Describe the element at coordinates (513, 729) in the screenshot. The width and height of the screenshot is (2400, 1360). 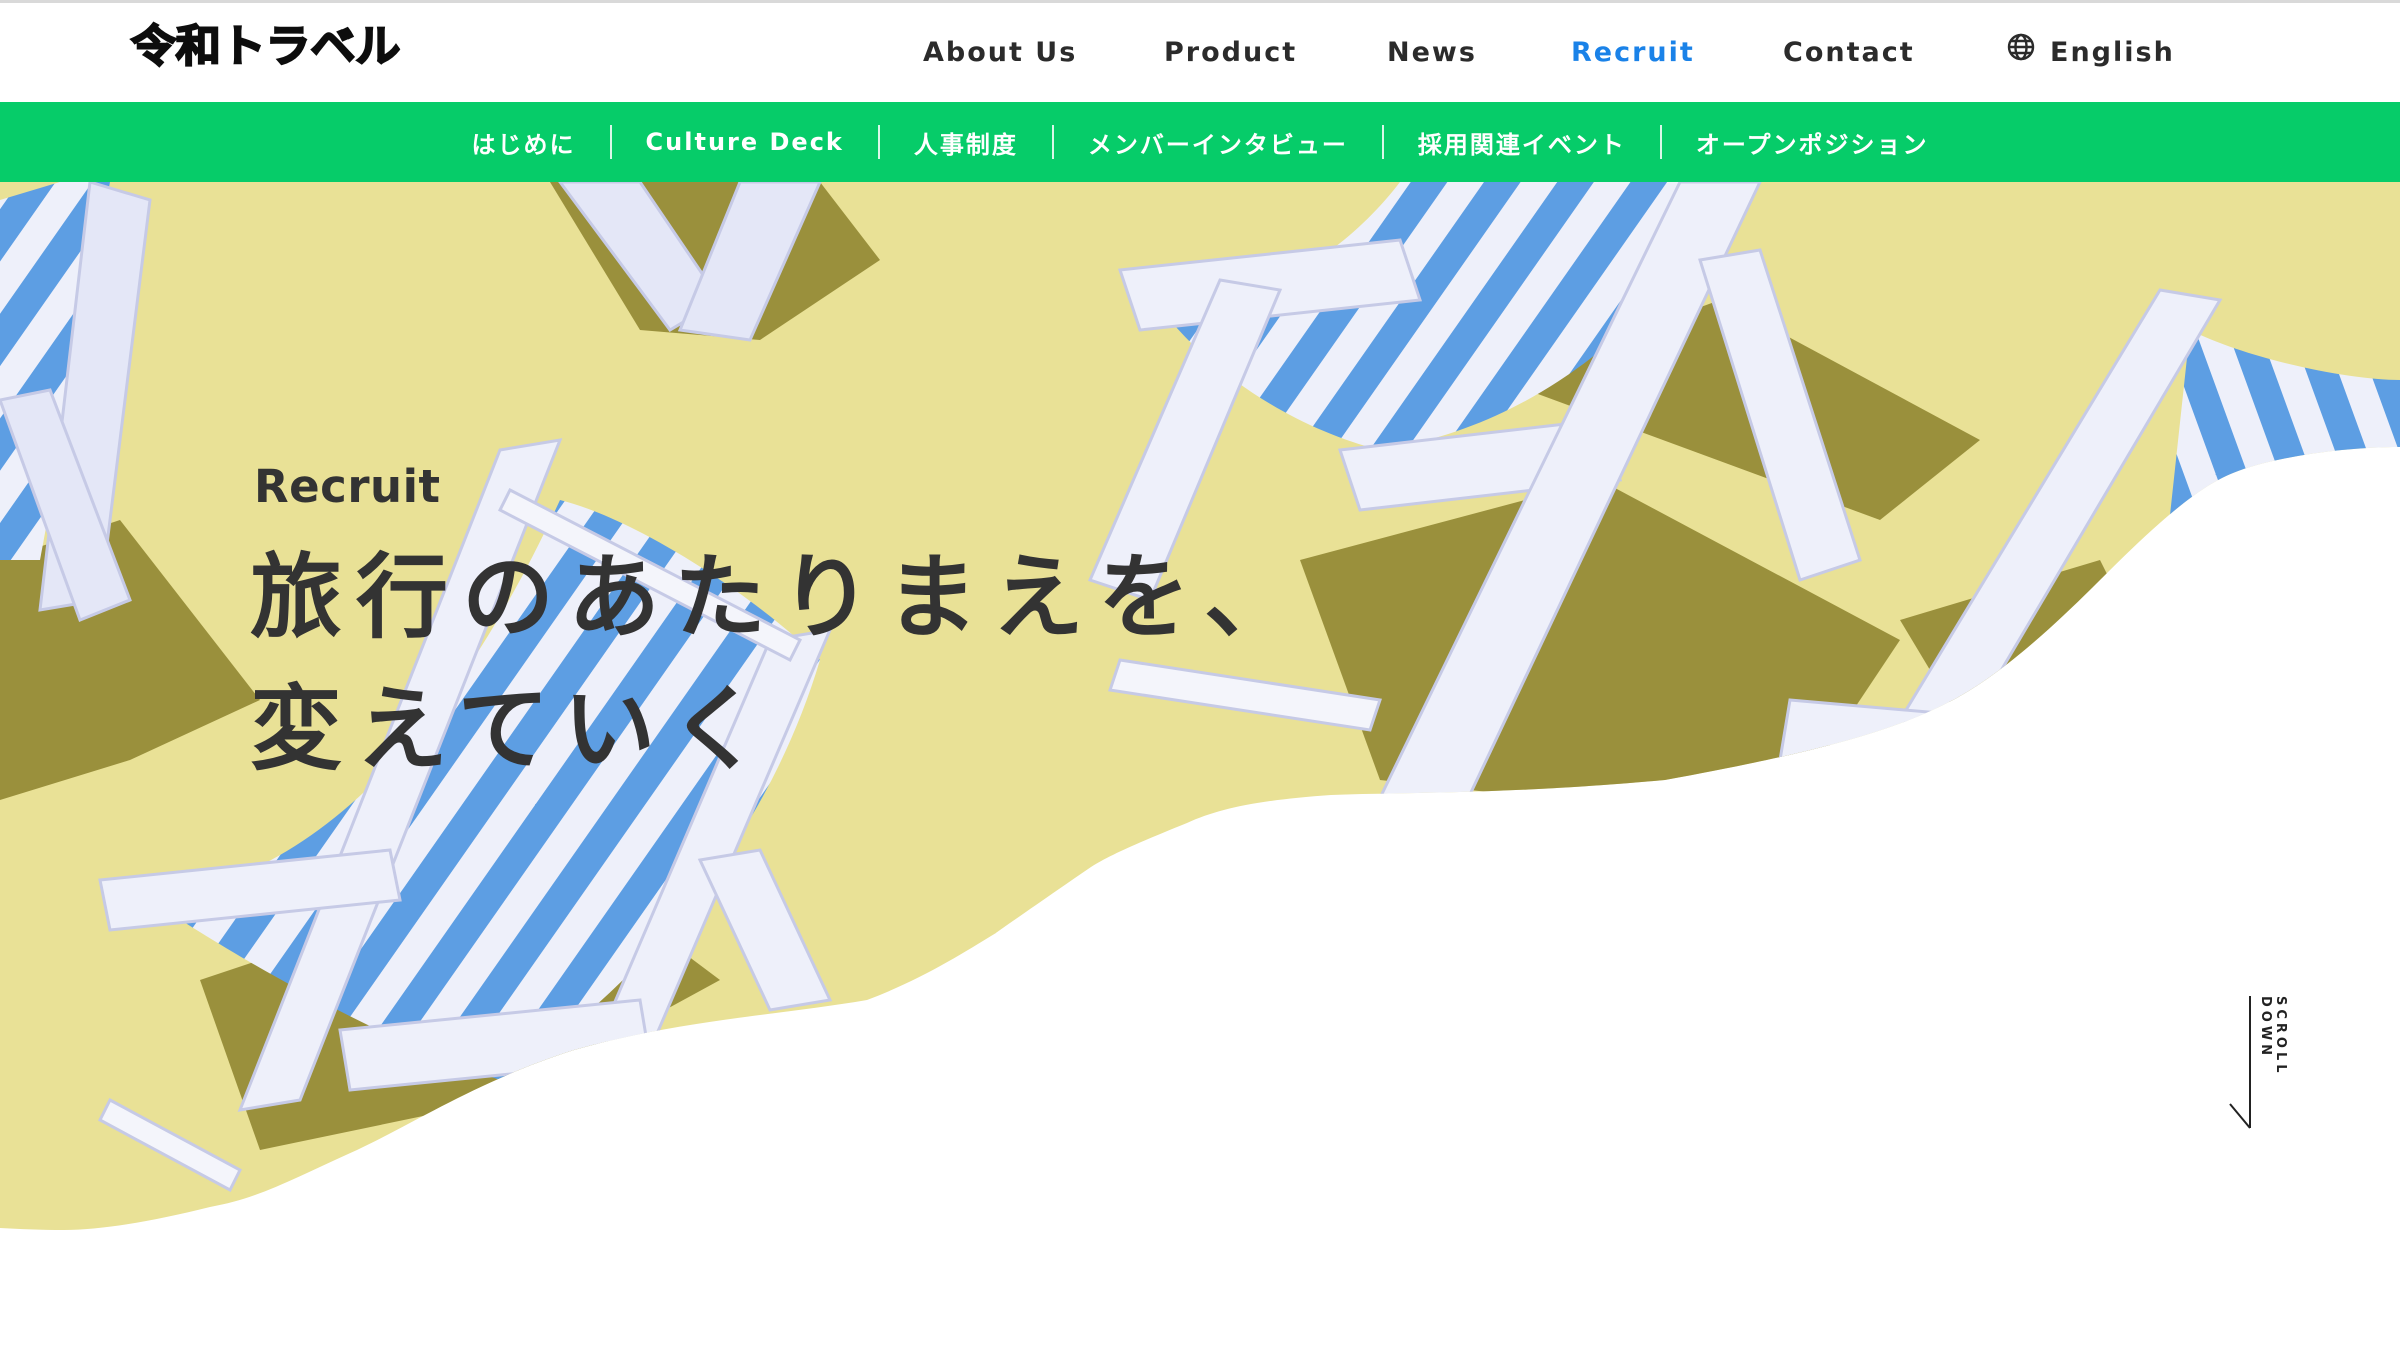
I see `hero-title-line-2: 変えていく` at that location.